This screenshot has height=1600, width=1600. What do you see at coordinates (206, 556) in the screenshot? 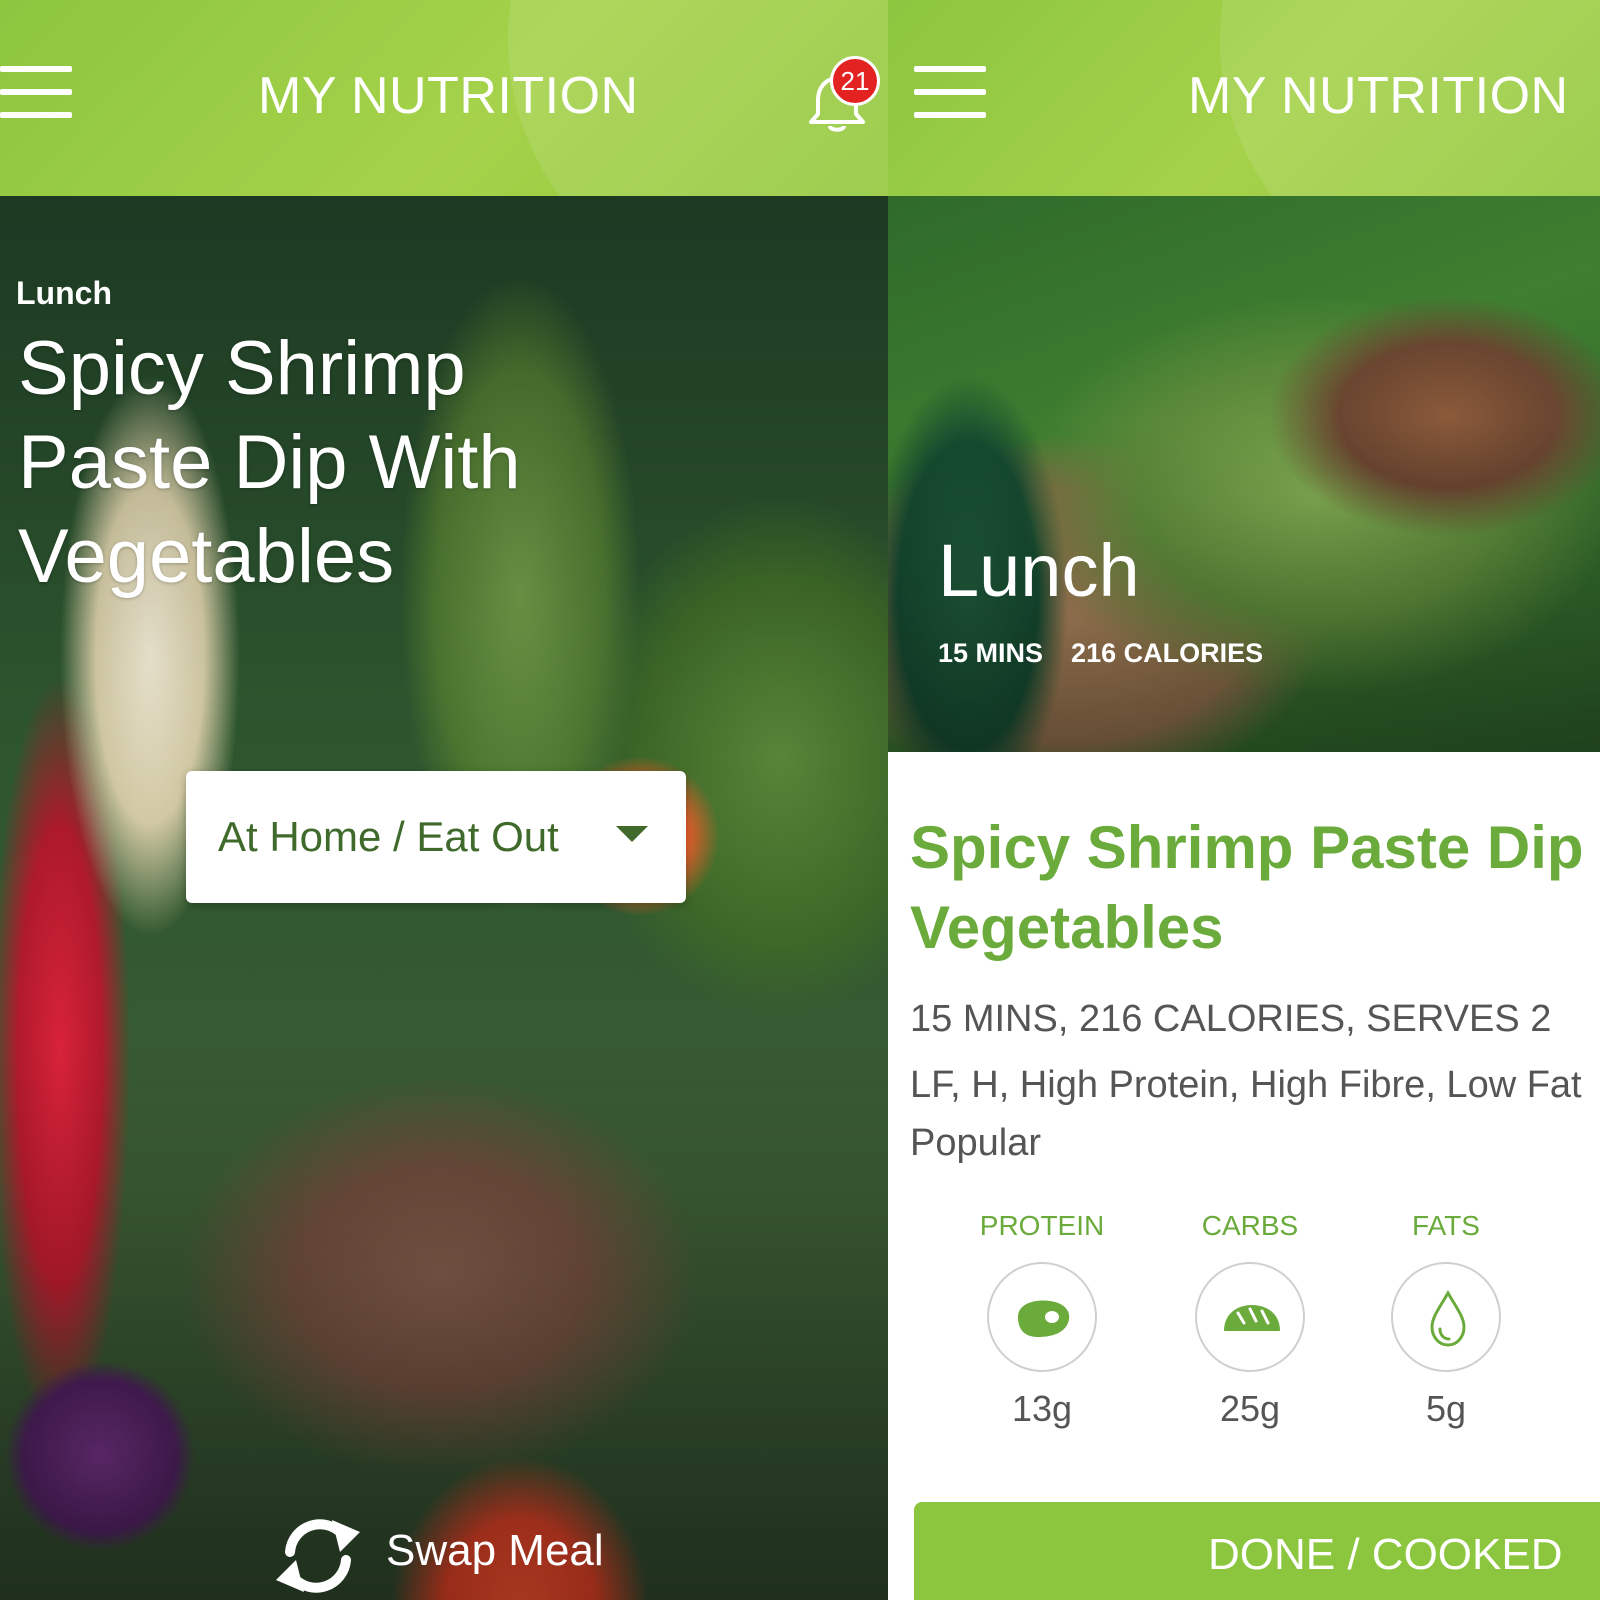
I see `meal-title-line: Vegetables` at bounding box center [206, 556].